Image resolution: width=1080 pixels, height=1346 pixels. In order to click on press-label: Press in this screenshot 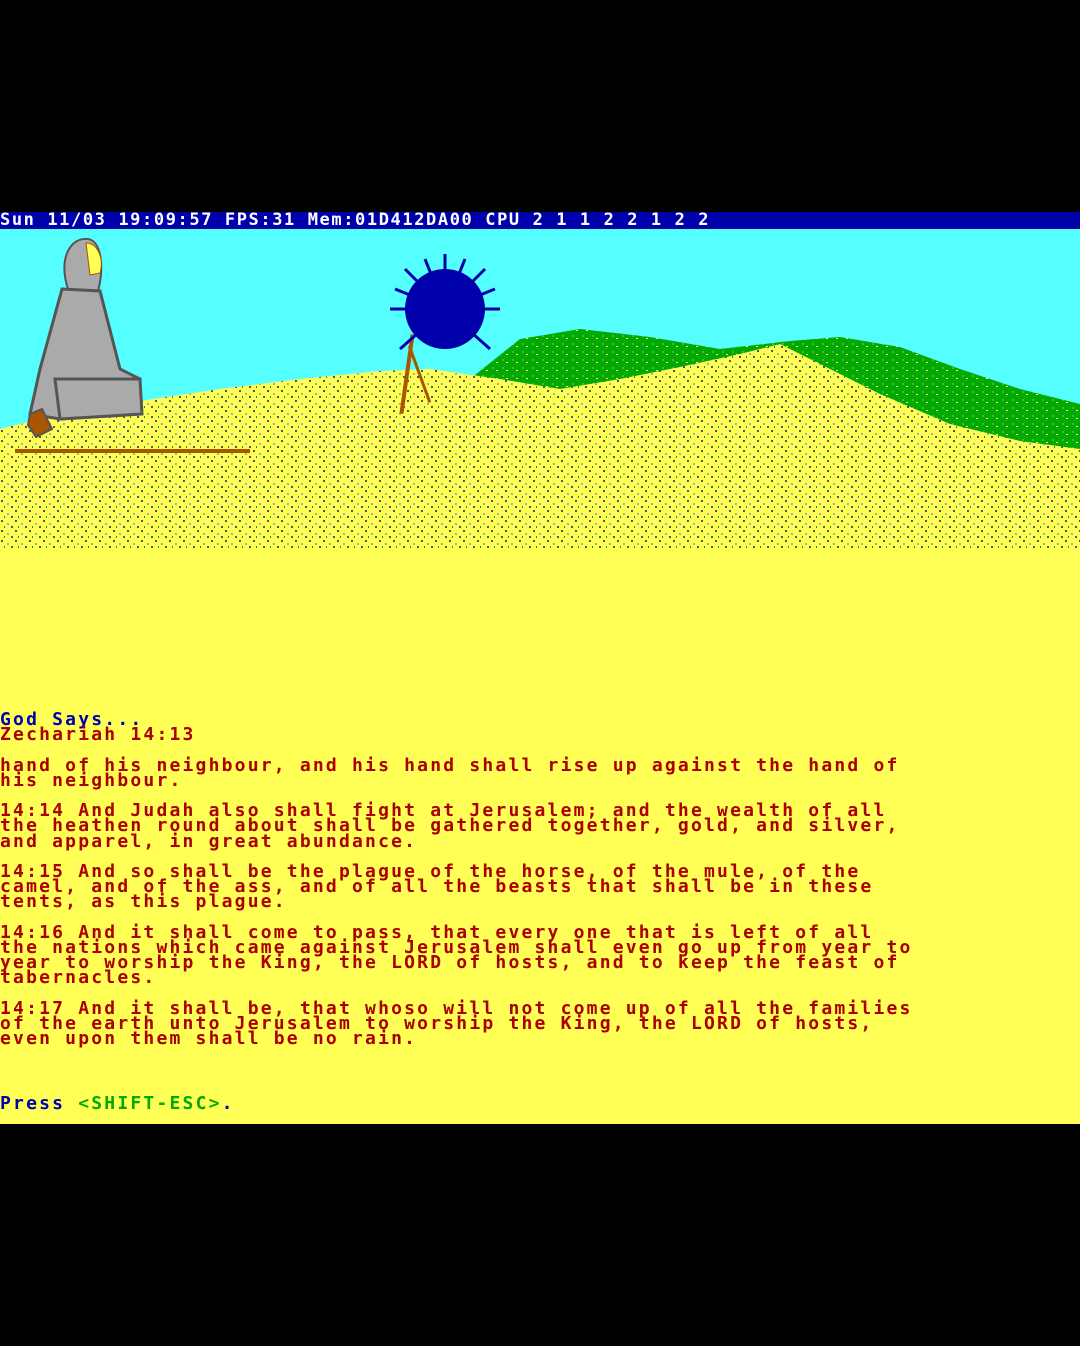, I will do `click(39, 1103)`.